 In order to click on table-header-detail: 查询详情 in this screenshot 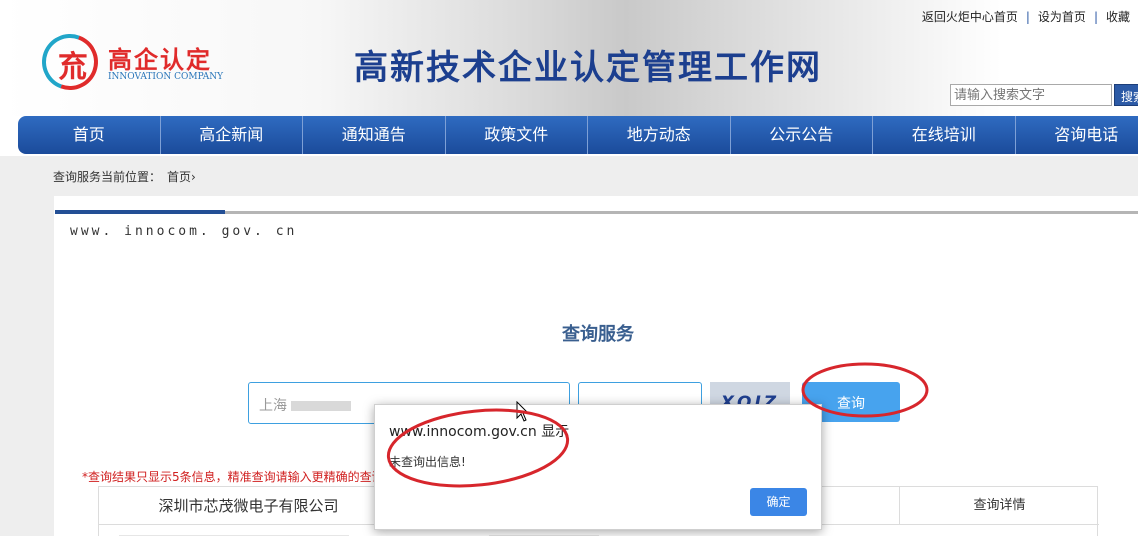, I will do `click(999, 506)`.